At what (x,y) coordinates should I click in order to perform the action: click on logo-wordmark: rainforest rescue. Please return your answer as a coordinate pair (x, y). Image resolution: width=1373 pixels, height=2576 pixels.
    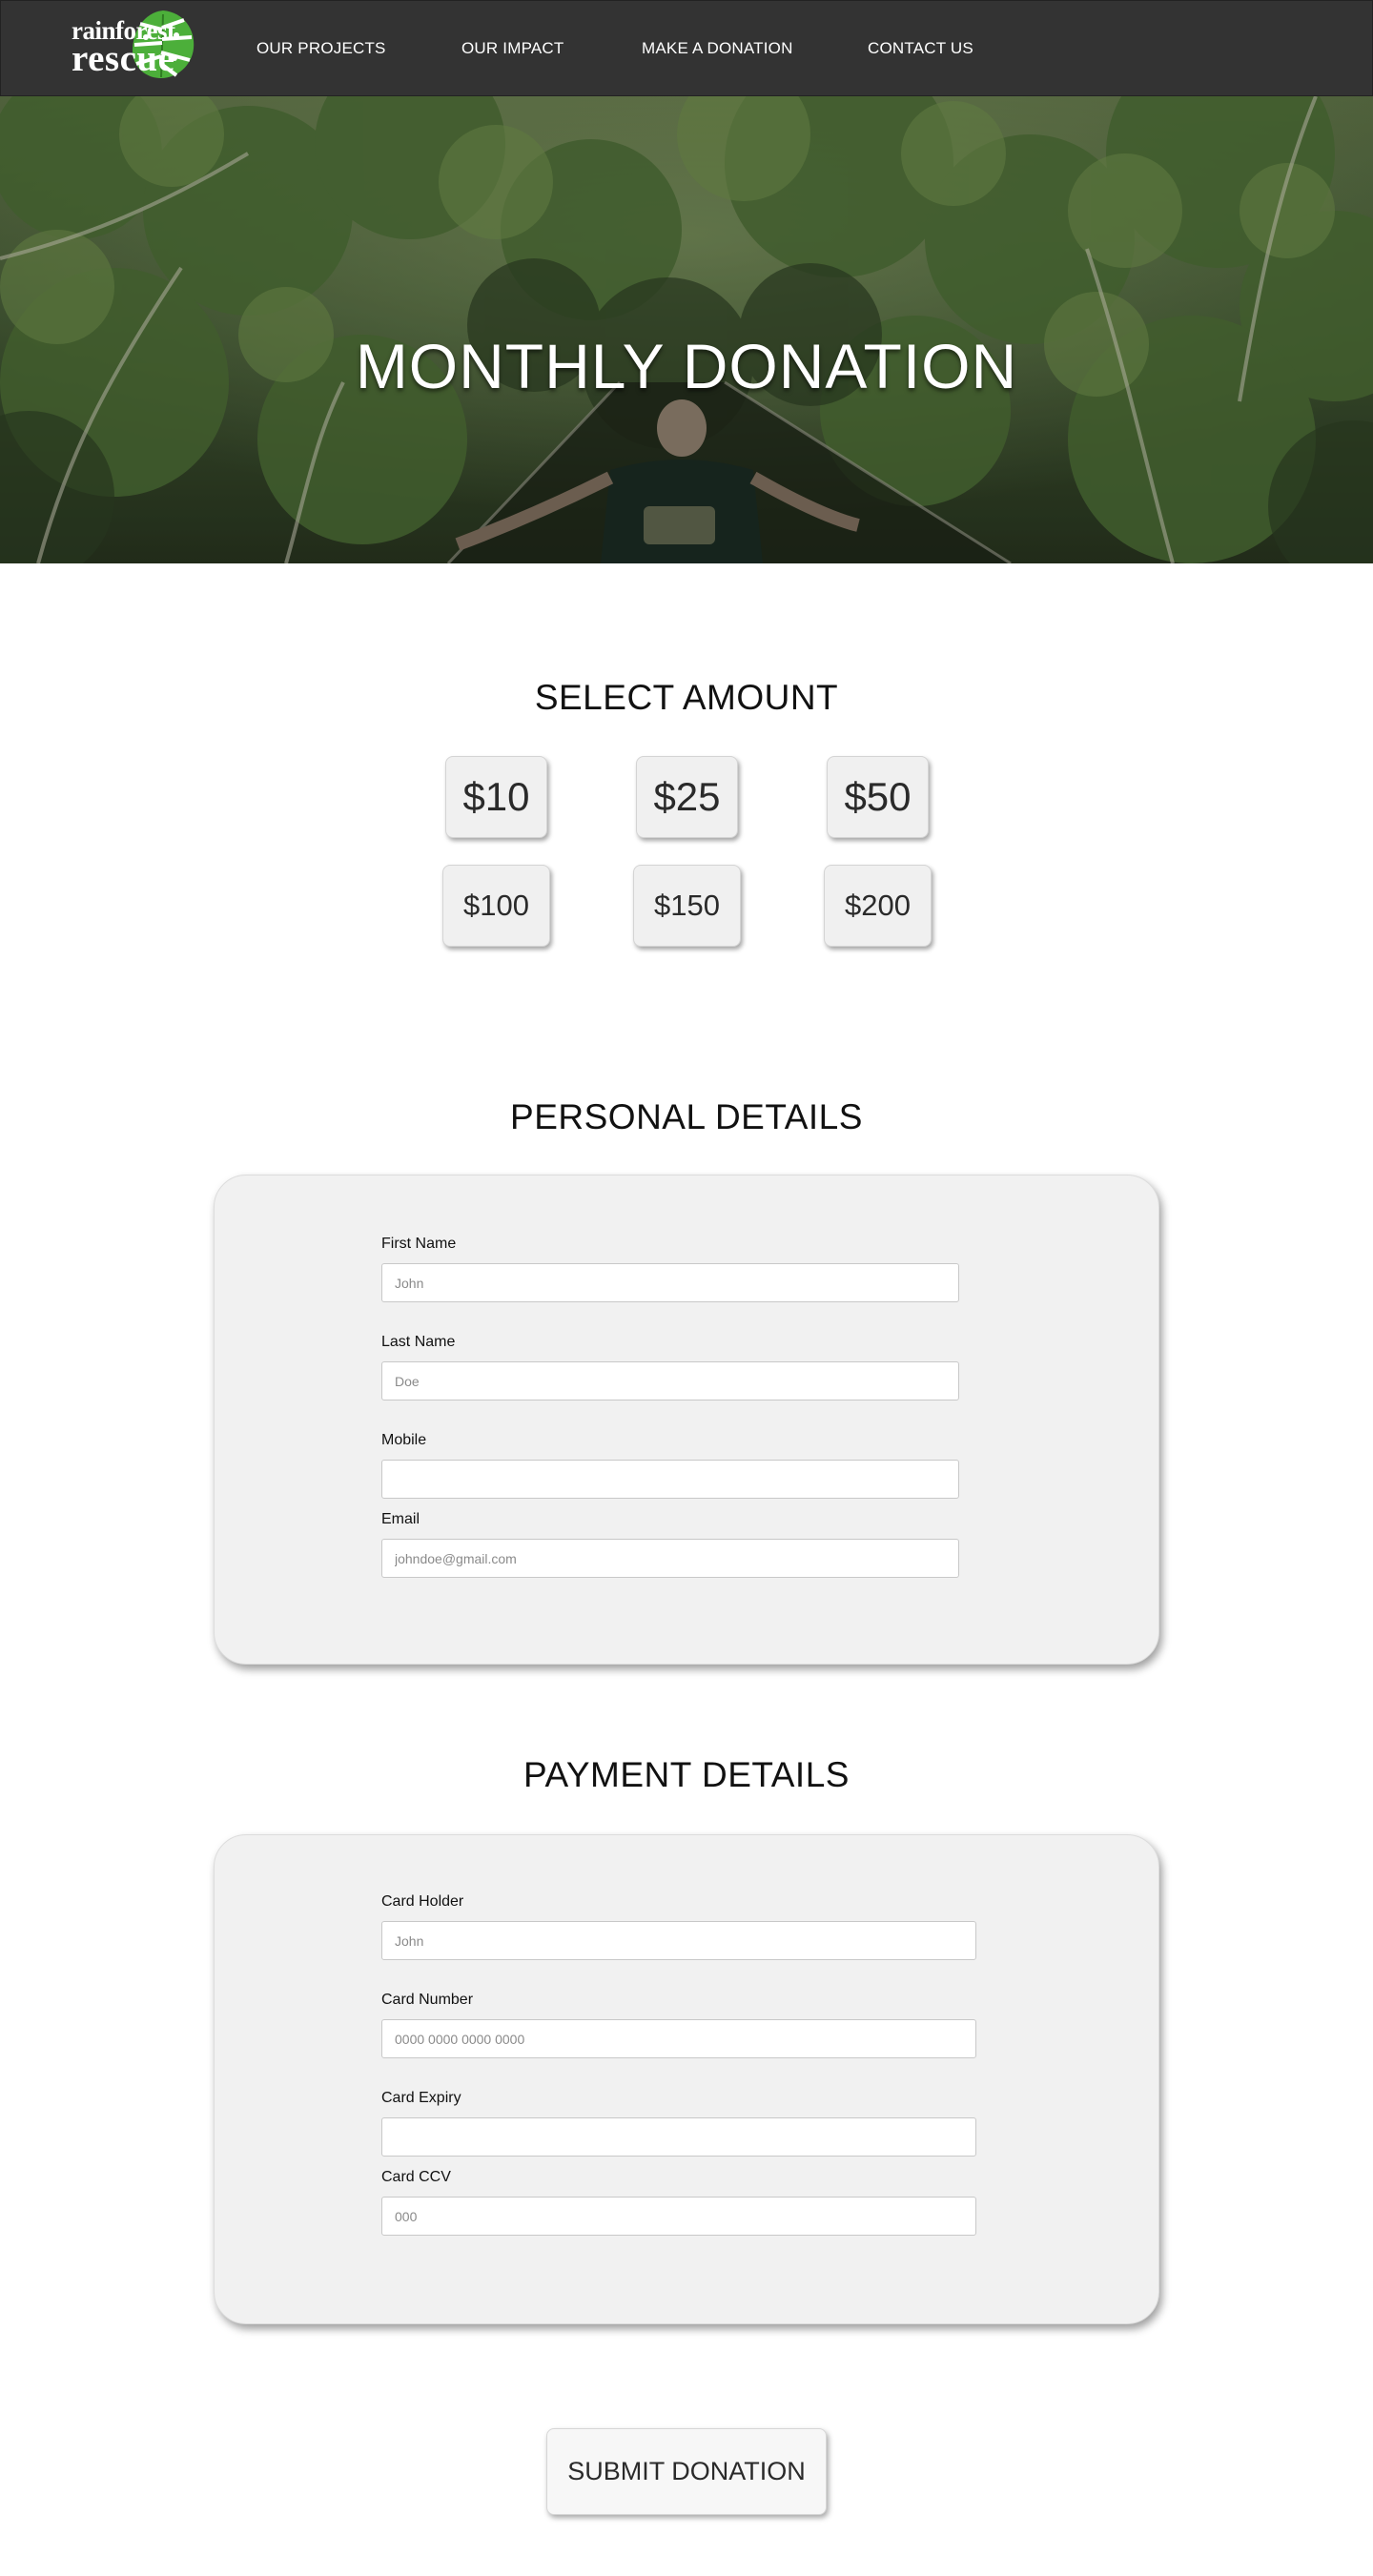
    Looking at the image, I should click on (123, 48).